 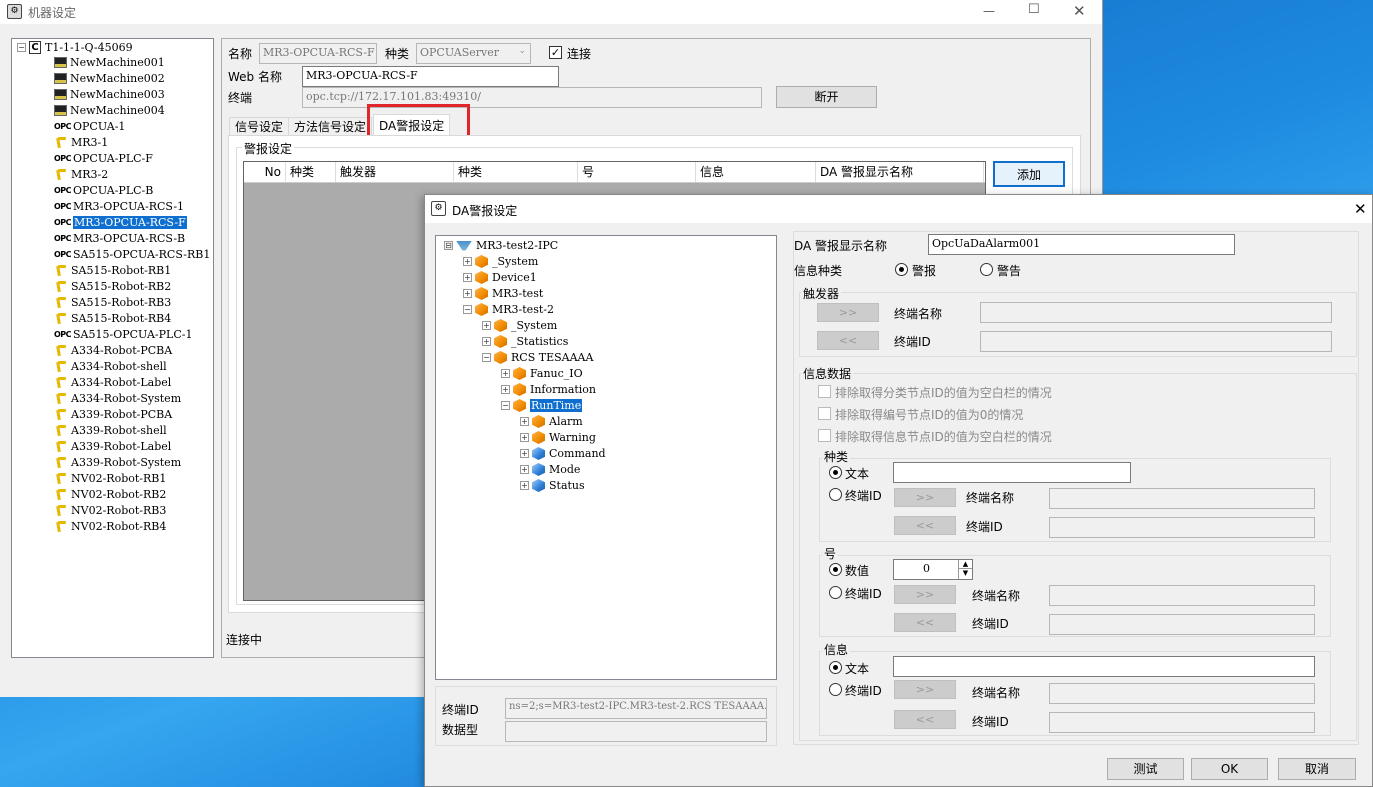 What do you see at coordinates (537, 357) in the screenshot?
I see `node-tree-item: − RCS TESAAAA` at bounding box center [537, 357].